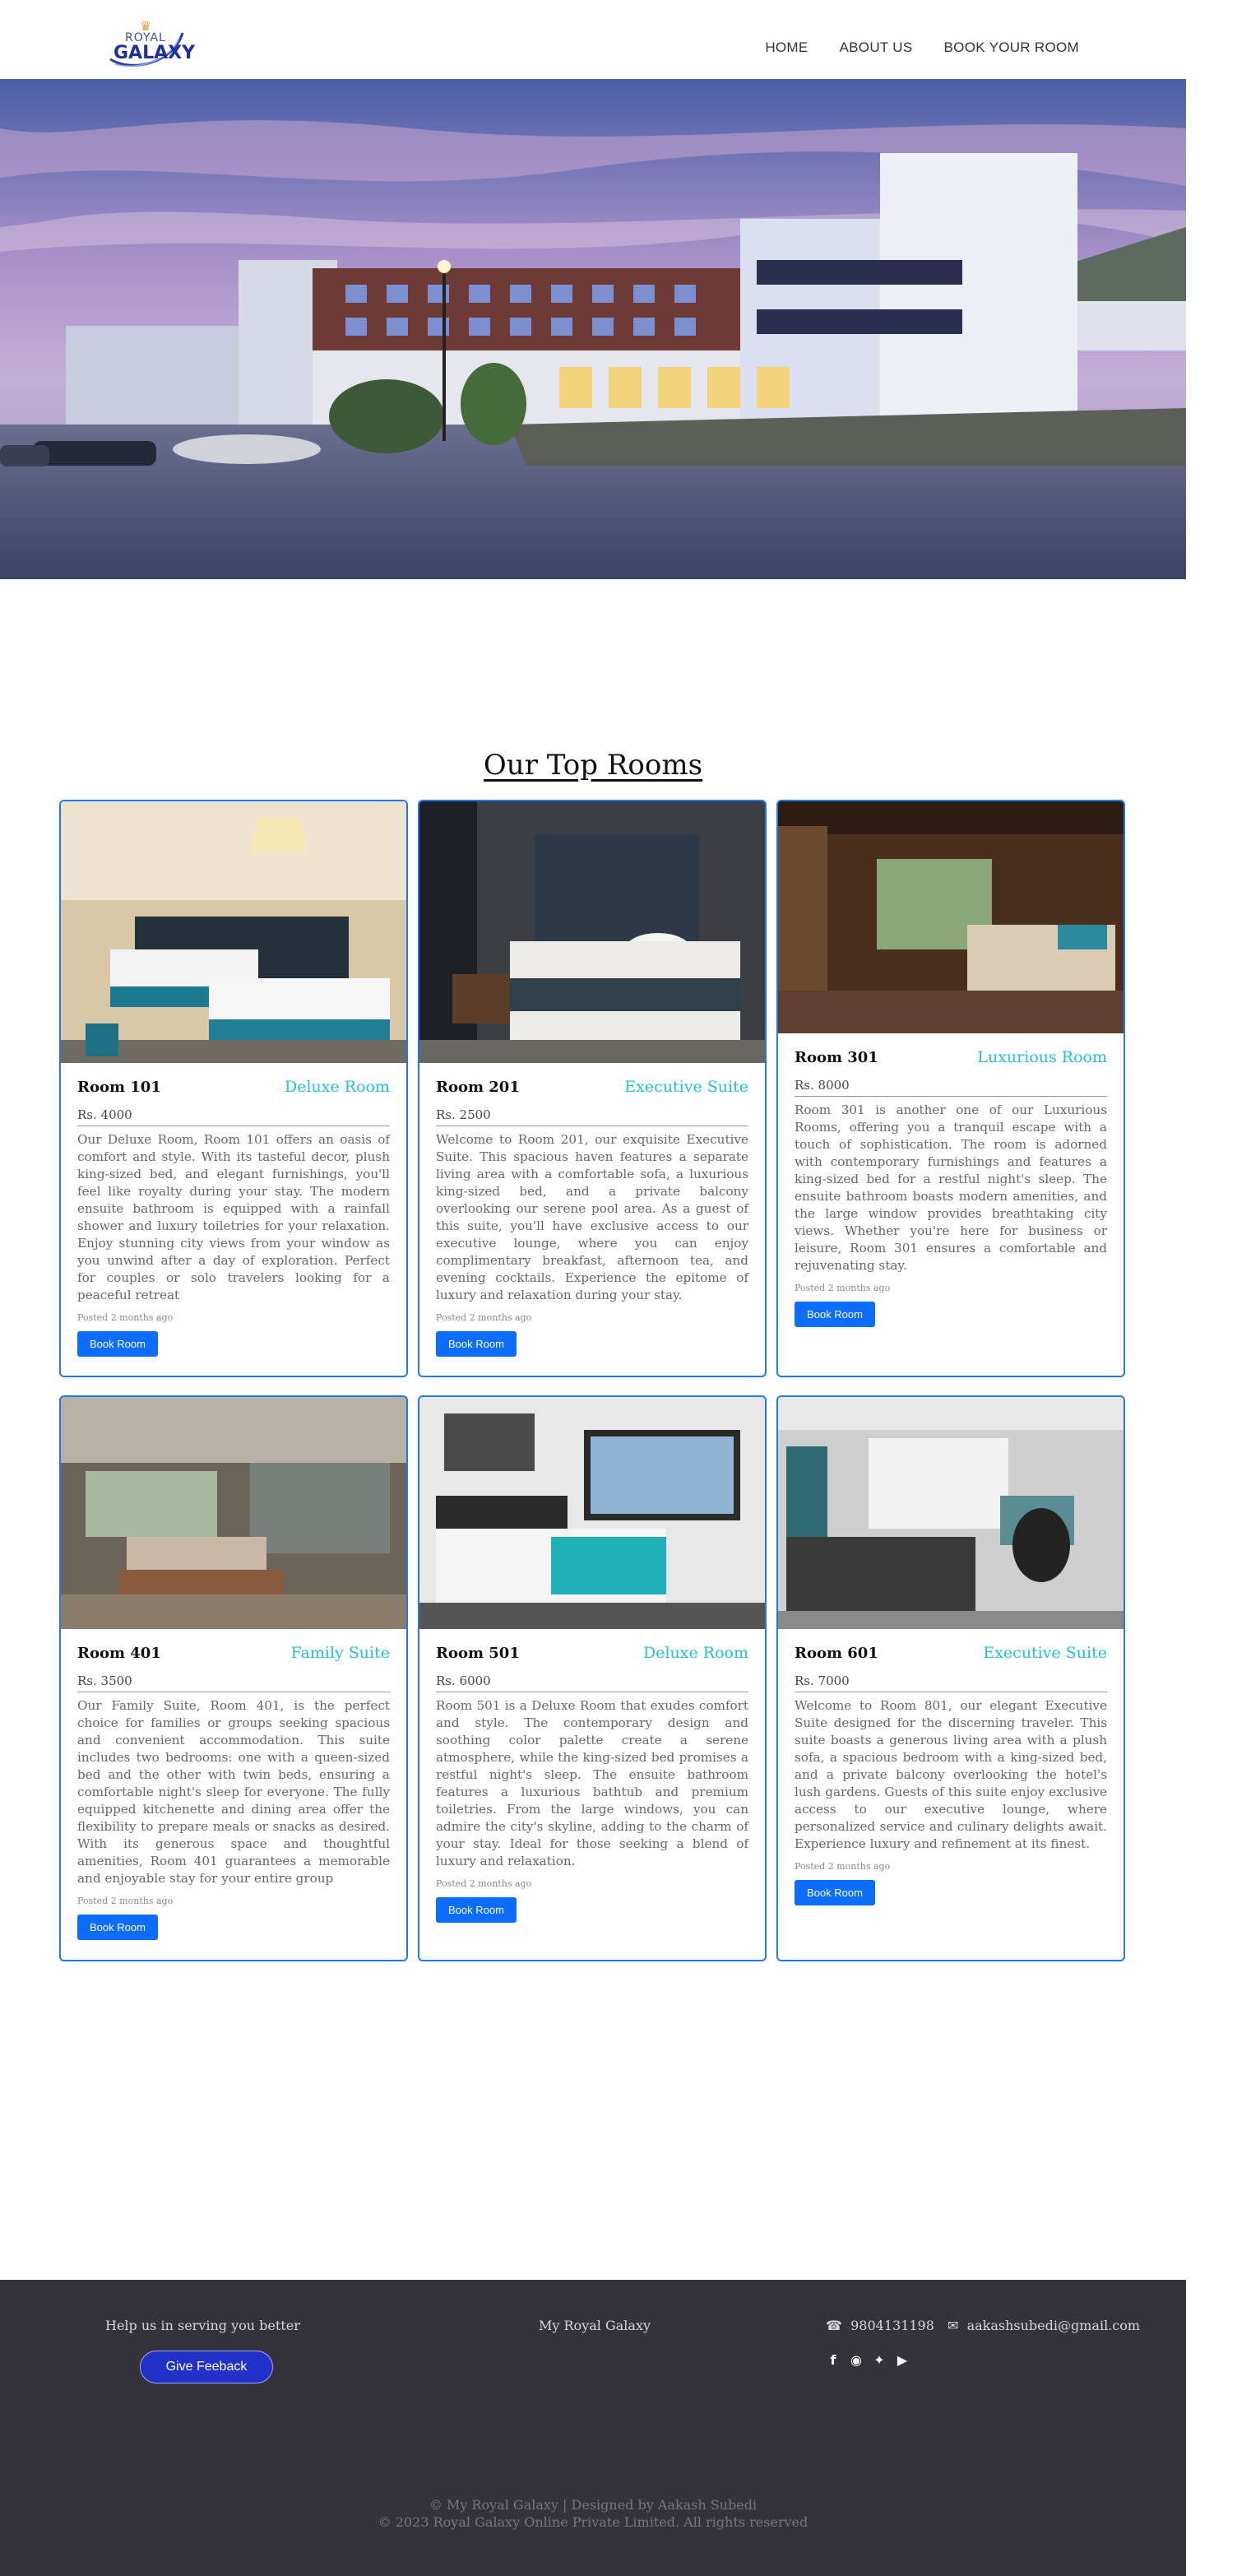 The image size is (1251, 2576). I want to click on email-address: aakashsubedi@gmail.com, so click(1053, 2326).